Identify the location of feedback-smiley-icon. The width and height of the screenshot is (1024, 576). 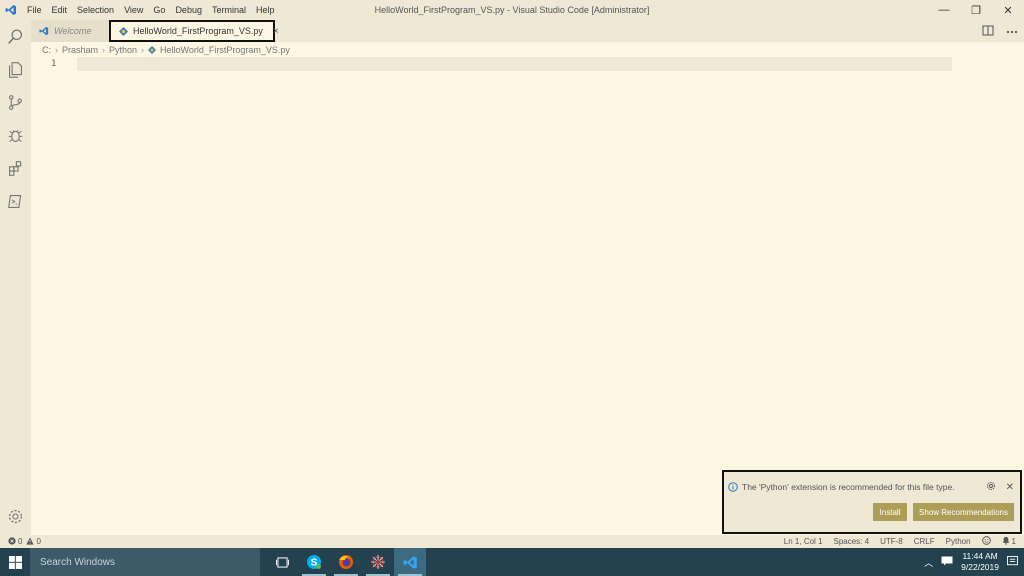
(986, 541).